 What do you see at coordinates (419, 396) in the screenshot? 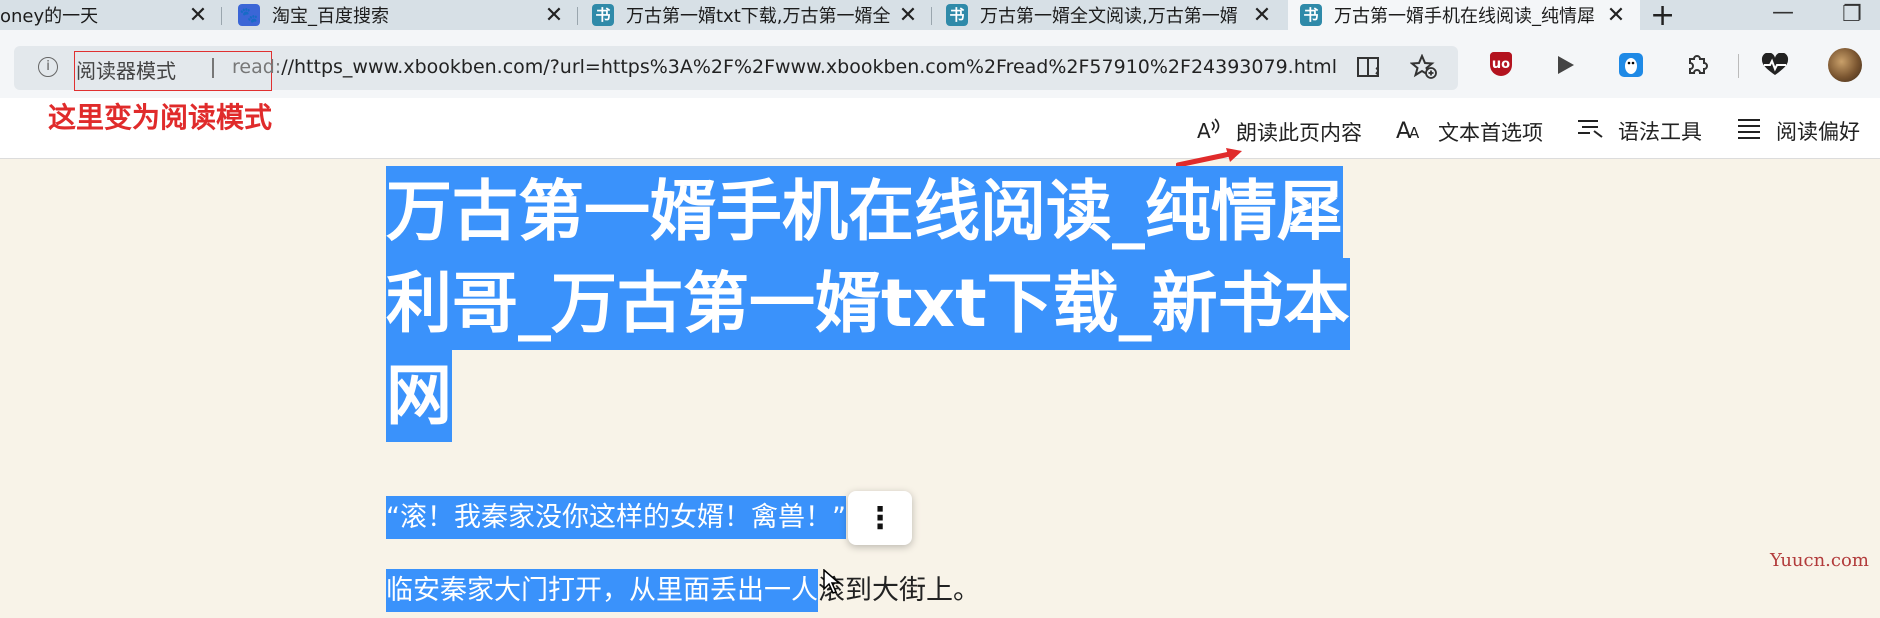
I see `article-title-line: 网` at bounding box center [419, 396].